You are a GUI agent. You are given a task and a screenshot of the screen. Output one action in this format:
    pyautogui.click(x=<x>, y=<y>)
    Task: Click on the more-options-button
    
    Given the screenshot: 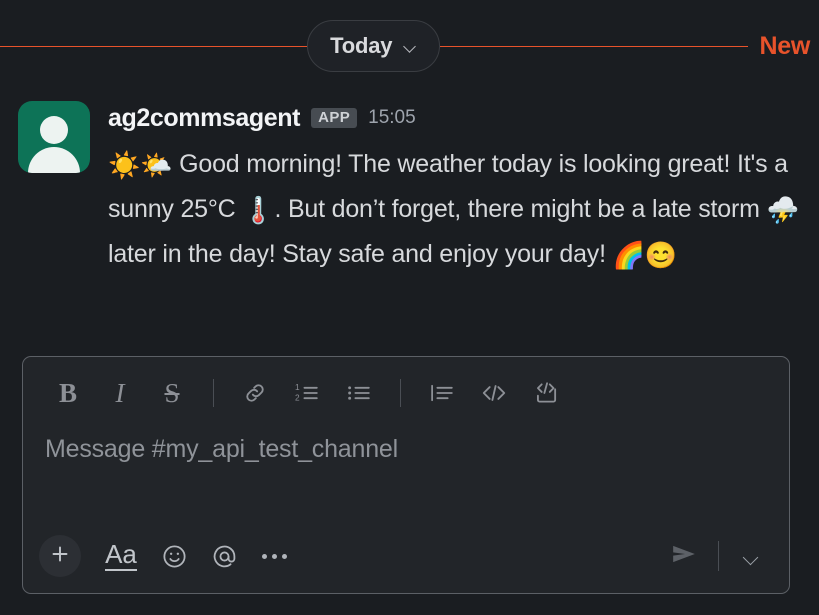 What is the action you would take?
    pyautogui.click(x=274, y=556)
    